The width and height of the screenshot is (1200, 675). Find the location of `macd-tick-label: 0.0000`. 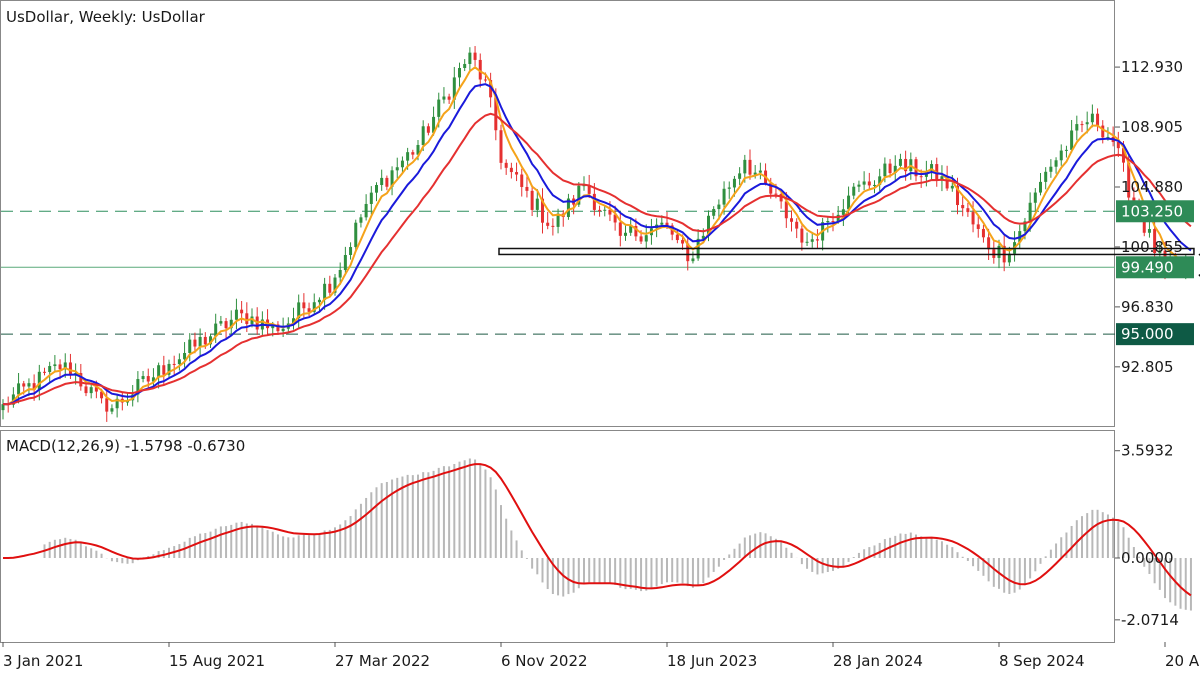

macd-tick-label: 0.0000 is located at coordinates (1147, 558).